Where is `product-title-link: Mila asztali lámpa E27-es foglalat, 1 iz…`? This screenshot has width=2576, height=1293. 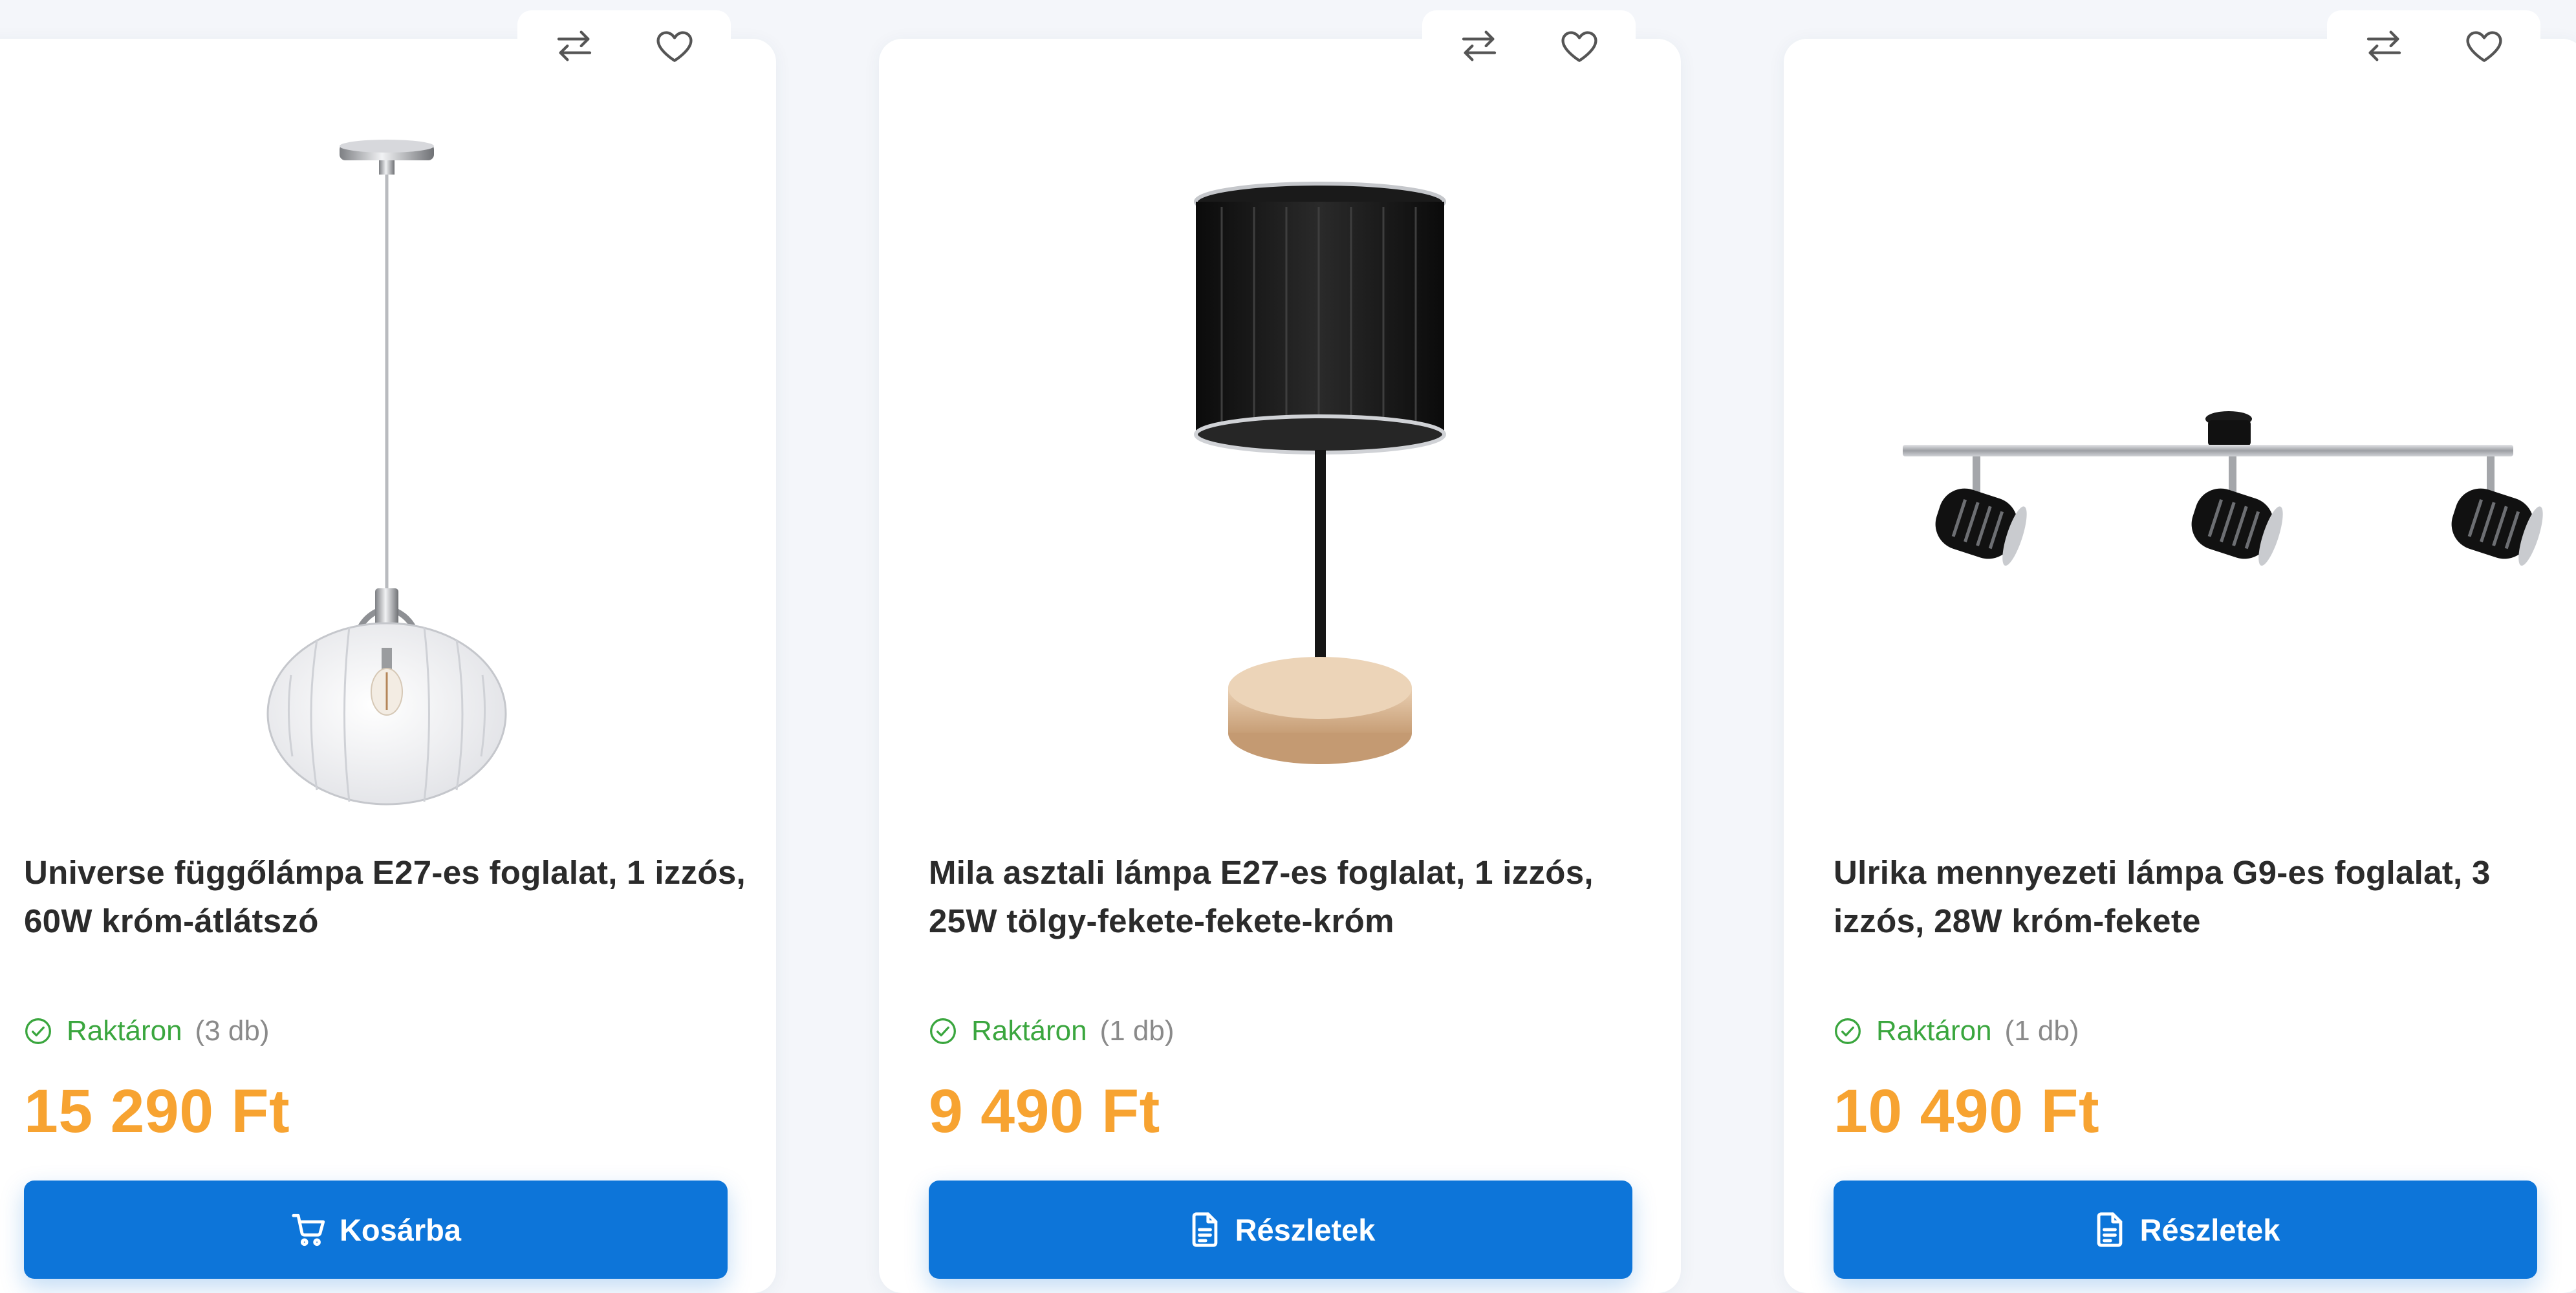 product-title-link: Mila asztali lámpa E27-es foglalat, 1 iz… is located at coordinates (1291, 896).